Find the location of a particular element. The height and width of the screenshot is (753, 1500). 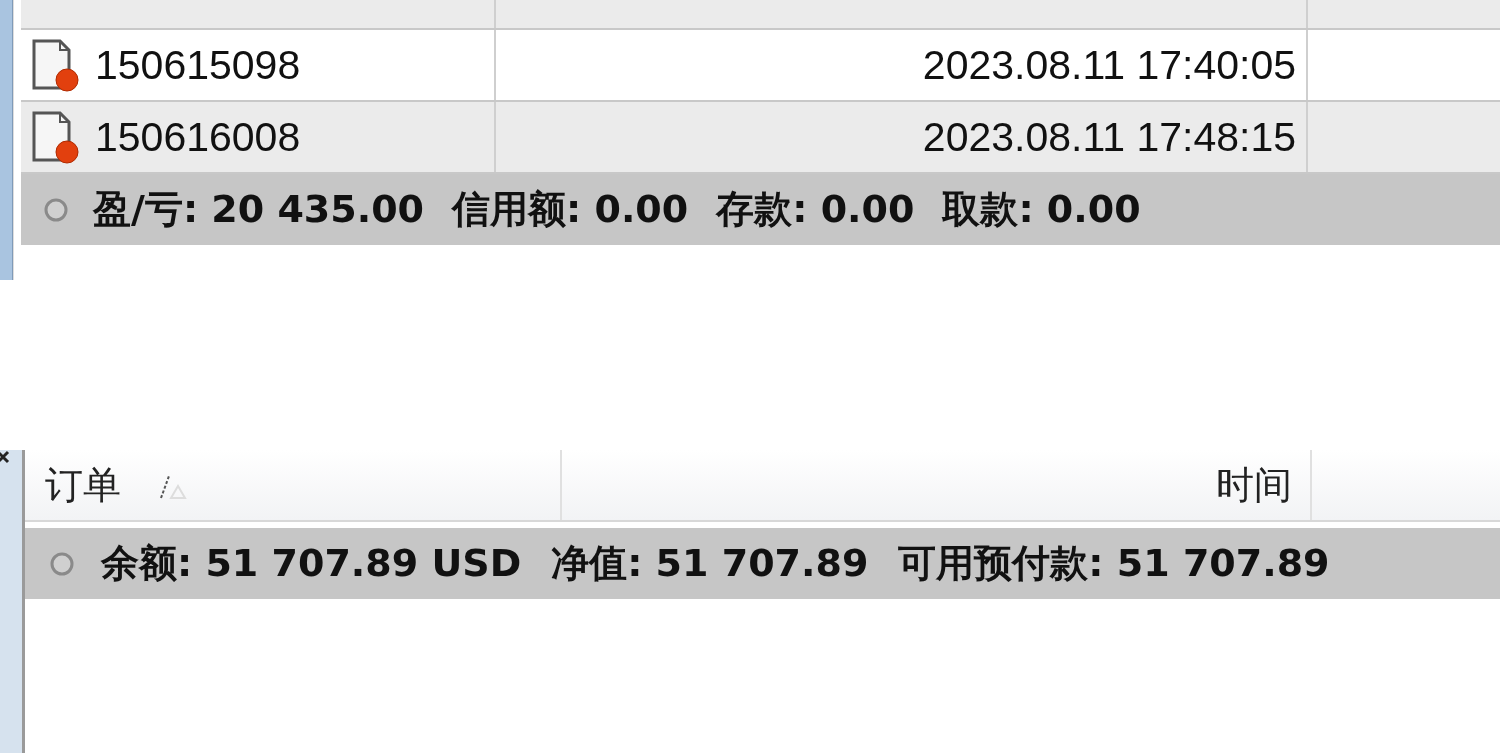

column-header: 订单 is located at coordinates (293, 485).